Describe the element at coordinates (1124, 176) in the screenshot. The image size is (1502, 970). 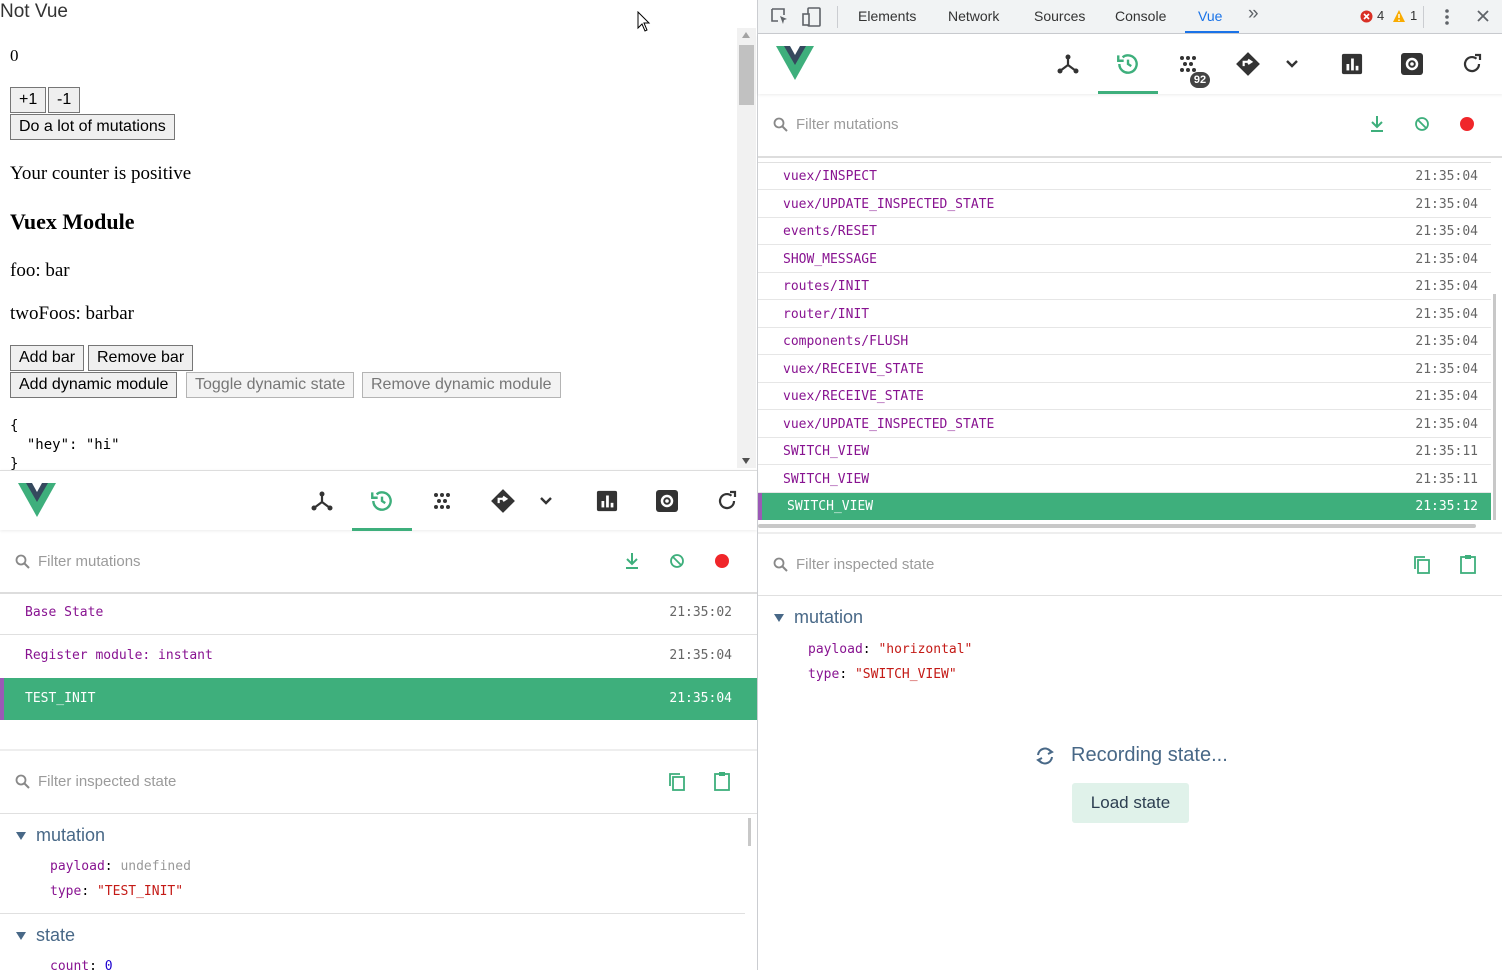
I see `mutation-row: vuex/INSPECT 21:35:04` at that location.